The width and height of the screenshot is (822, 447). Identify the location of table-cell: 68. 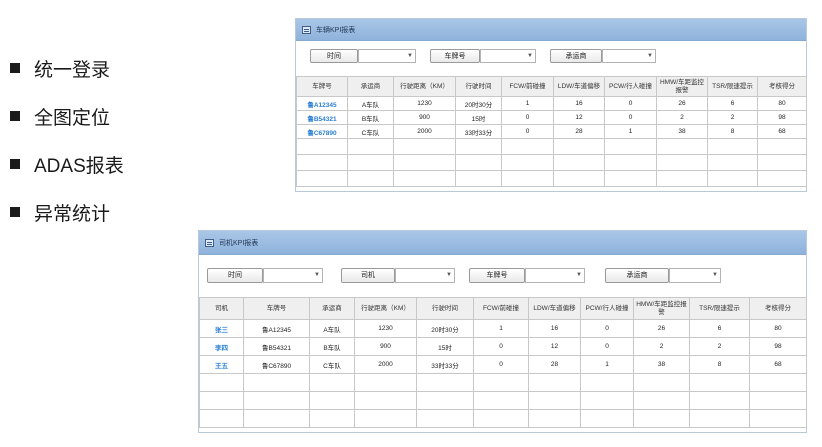
(778, 364).